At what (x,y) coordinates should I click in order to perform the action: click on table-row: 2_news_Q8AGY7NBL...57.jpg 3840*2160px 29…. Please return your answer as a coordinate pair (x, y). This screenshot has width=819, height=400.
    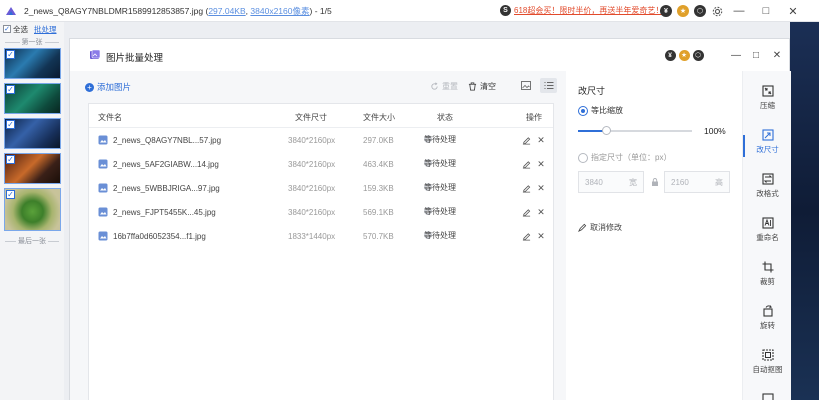
    Looking at the image, I should click on (321, 140).